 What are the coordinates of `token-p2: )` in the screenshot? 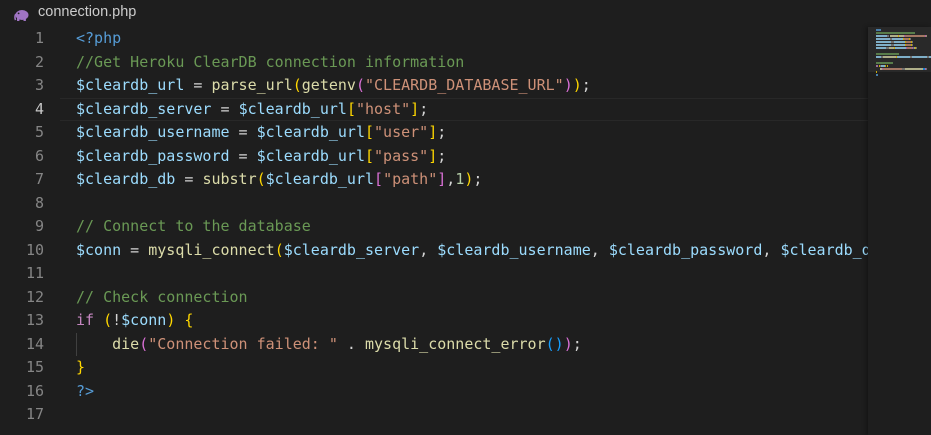 It's located at (568, 85).